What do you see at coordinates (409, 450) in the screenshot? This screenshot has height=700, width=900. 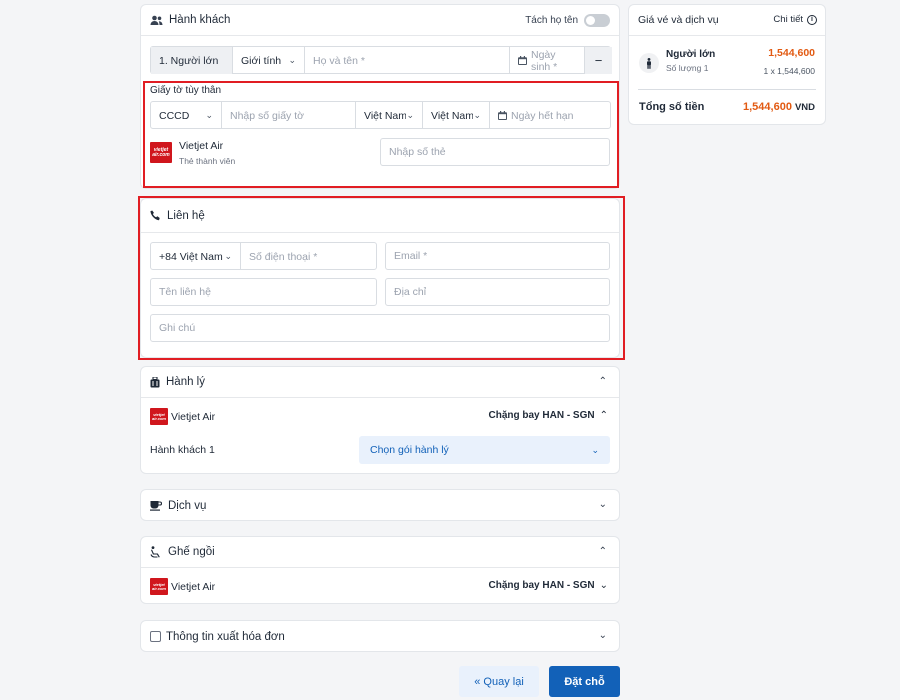 I see `baggage-select-label: Chọn gói hành lý` at bounding box center [409, 450].